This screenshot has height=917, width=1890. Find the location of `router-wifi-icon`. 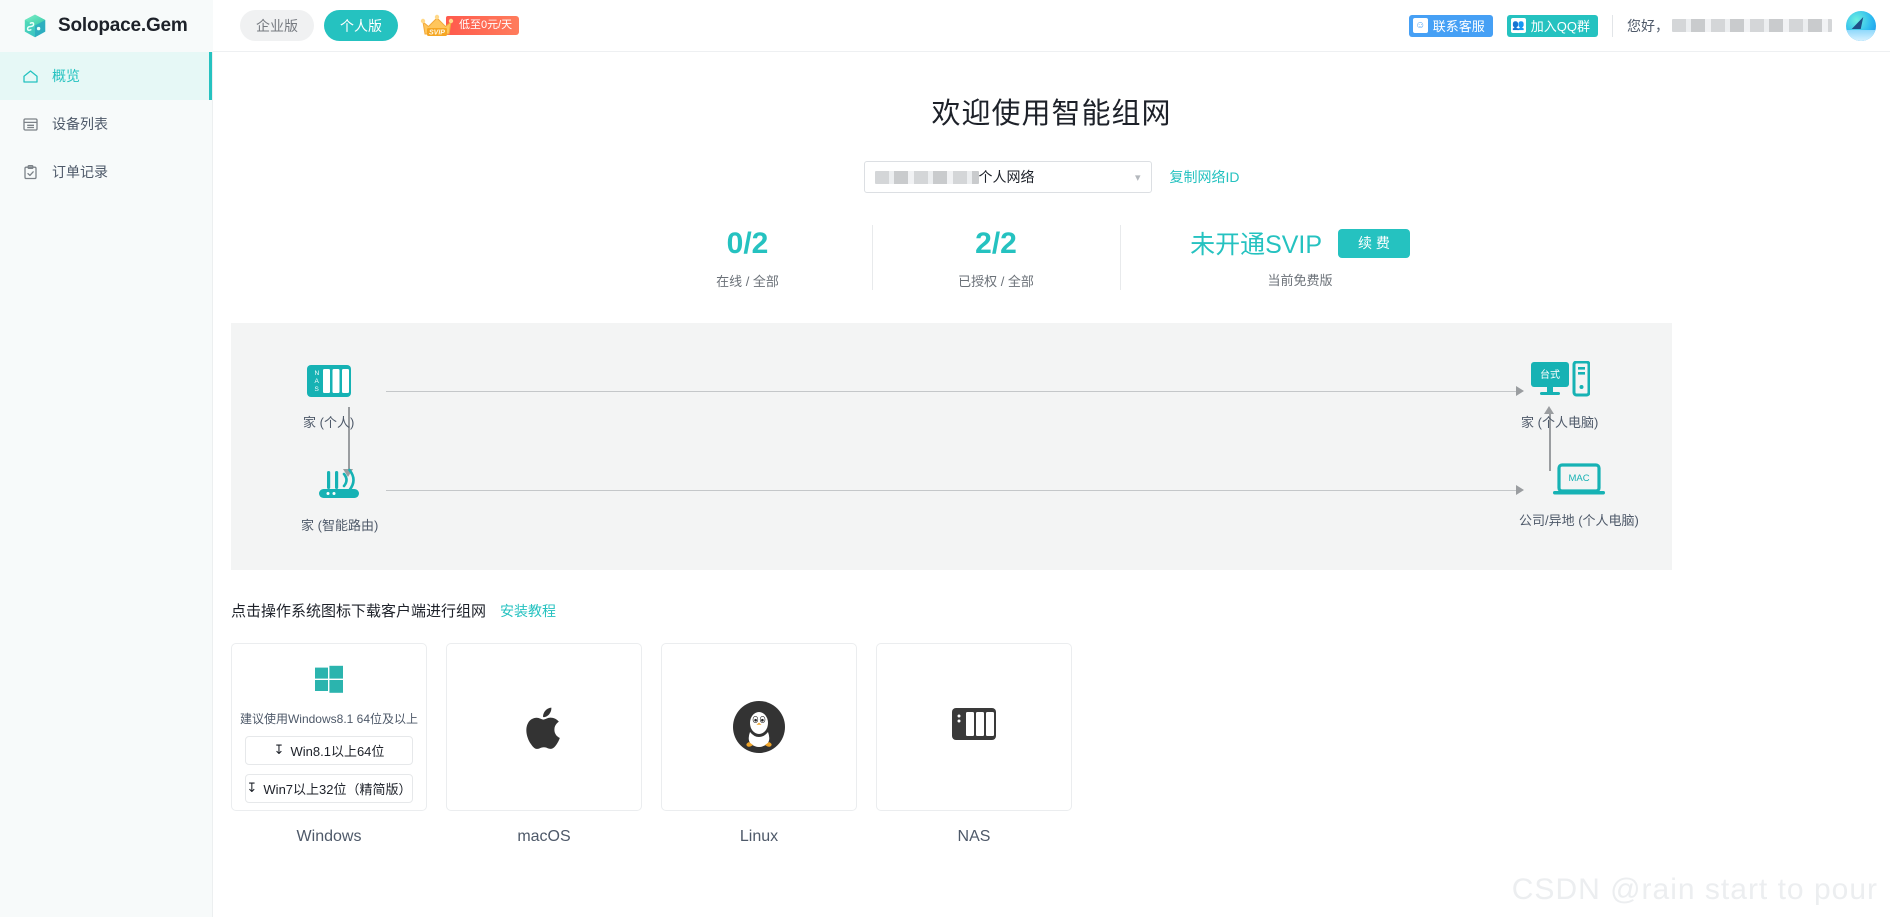

router-wifi-icon is located at coordinates (338, 483).